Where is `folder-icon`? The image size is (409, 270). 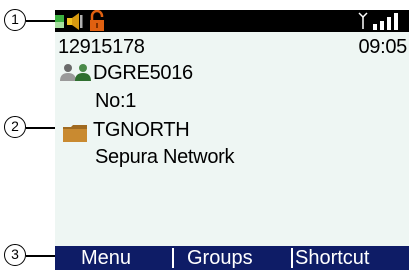 folder-icon is located at coordinates (75, 133).